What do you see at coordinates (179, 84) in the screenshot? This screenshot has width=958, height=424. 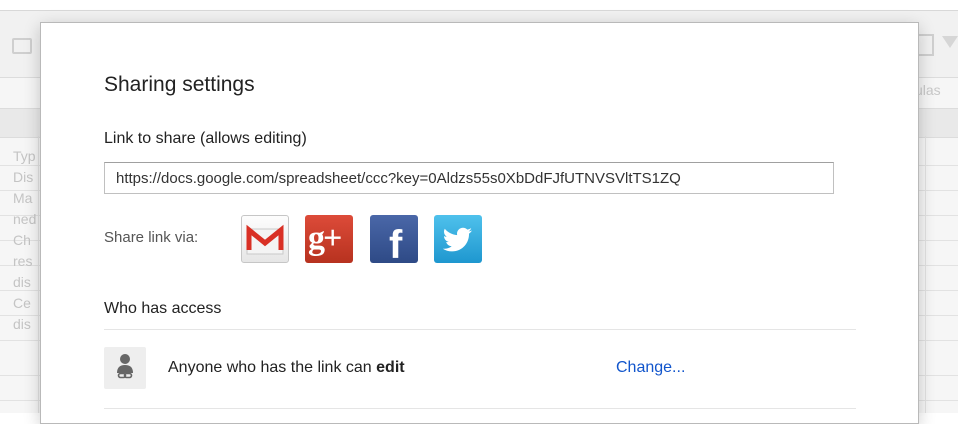 I see `dialog-title: Sharing settings` at bounding box center [179, 84].